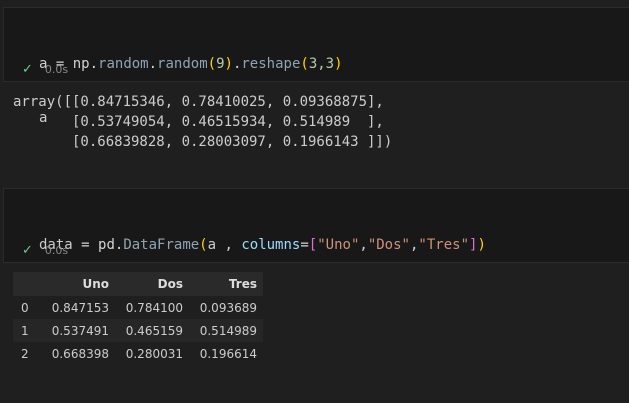 Image resolution: width=629 pixels, height=403 pixels. I want to click on cell-status-1: ✓ 0.0s, so click(45, 69).